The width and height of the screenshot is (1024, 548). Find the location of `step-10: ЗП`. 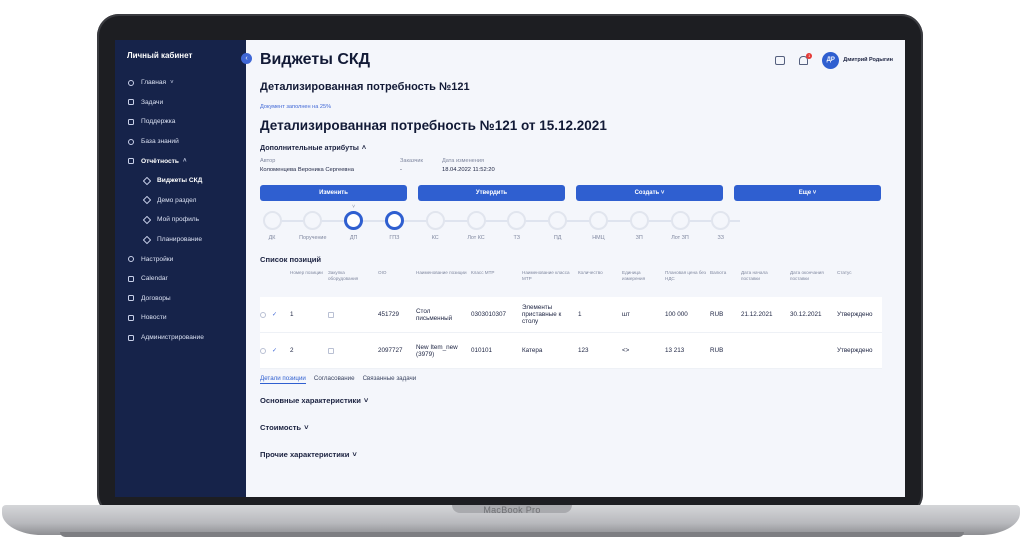

step-10: ЗП is located at coordinates (639, 226).